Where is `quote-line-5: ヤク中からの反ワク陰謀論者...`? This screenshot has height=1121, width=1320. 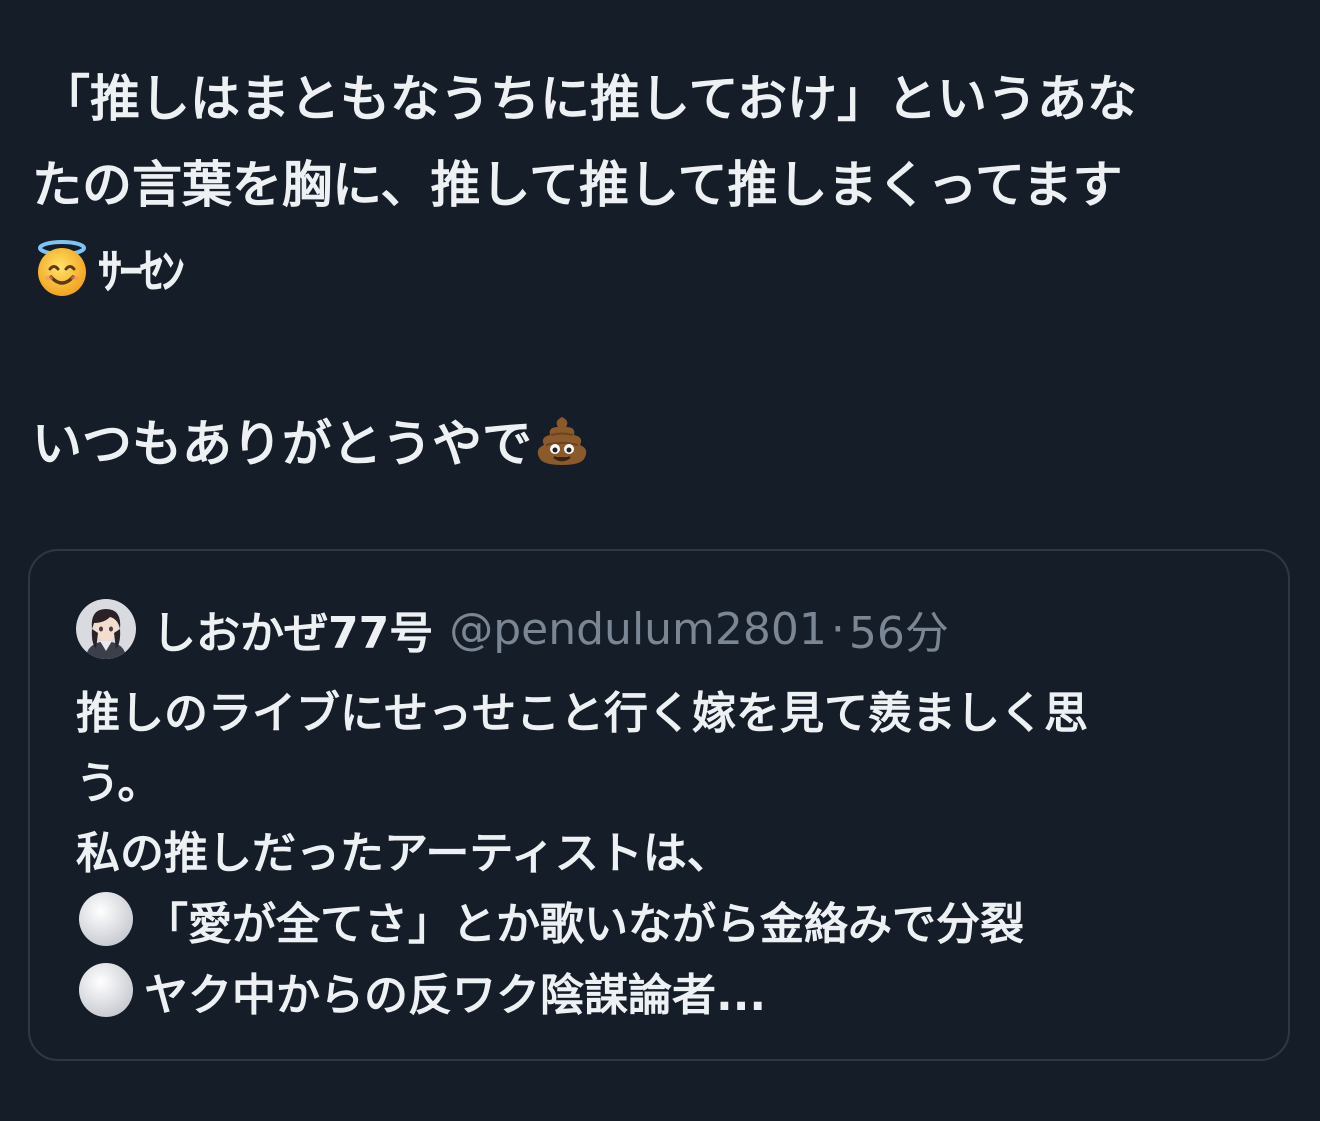 quote-line-5: ヤク中からの反ワク陰謀論者... is located at coordinates (666, 995).